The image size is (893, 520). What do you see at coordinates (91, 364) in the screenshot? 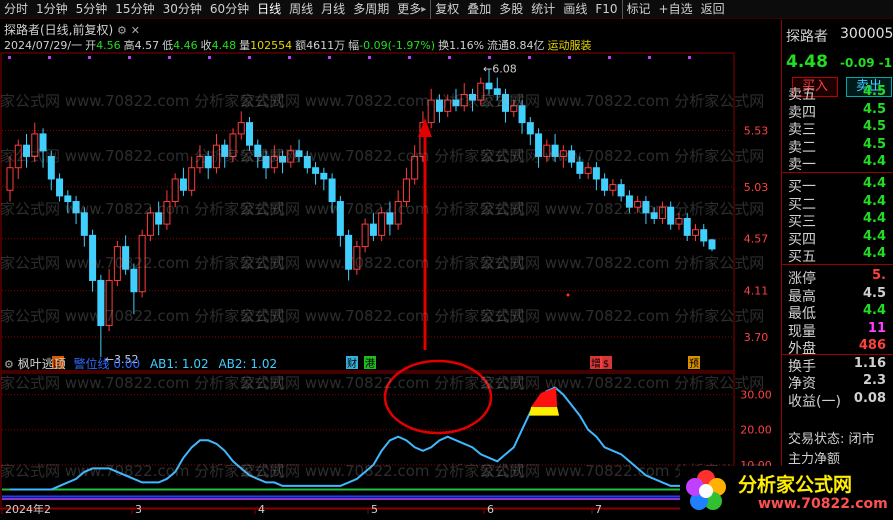
I see `alert-line-label: 警位线` at bounding box center [91, 364].